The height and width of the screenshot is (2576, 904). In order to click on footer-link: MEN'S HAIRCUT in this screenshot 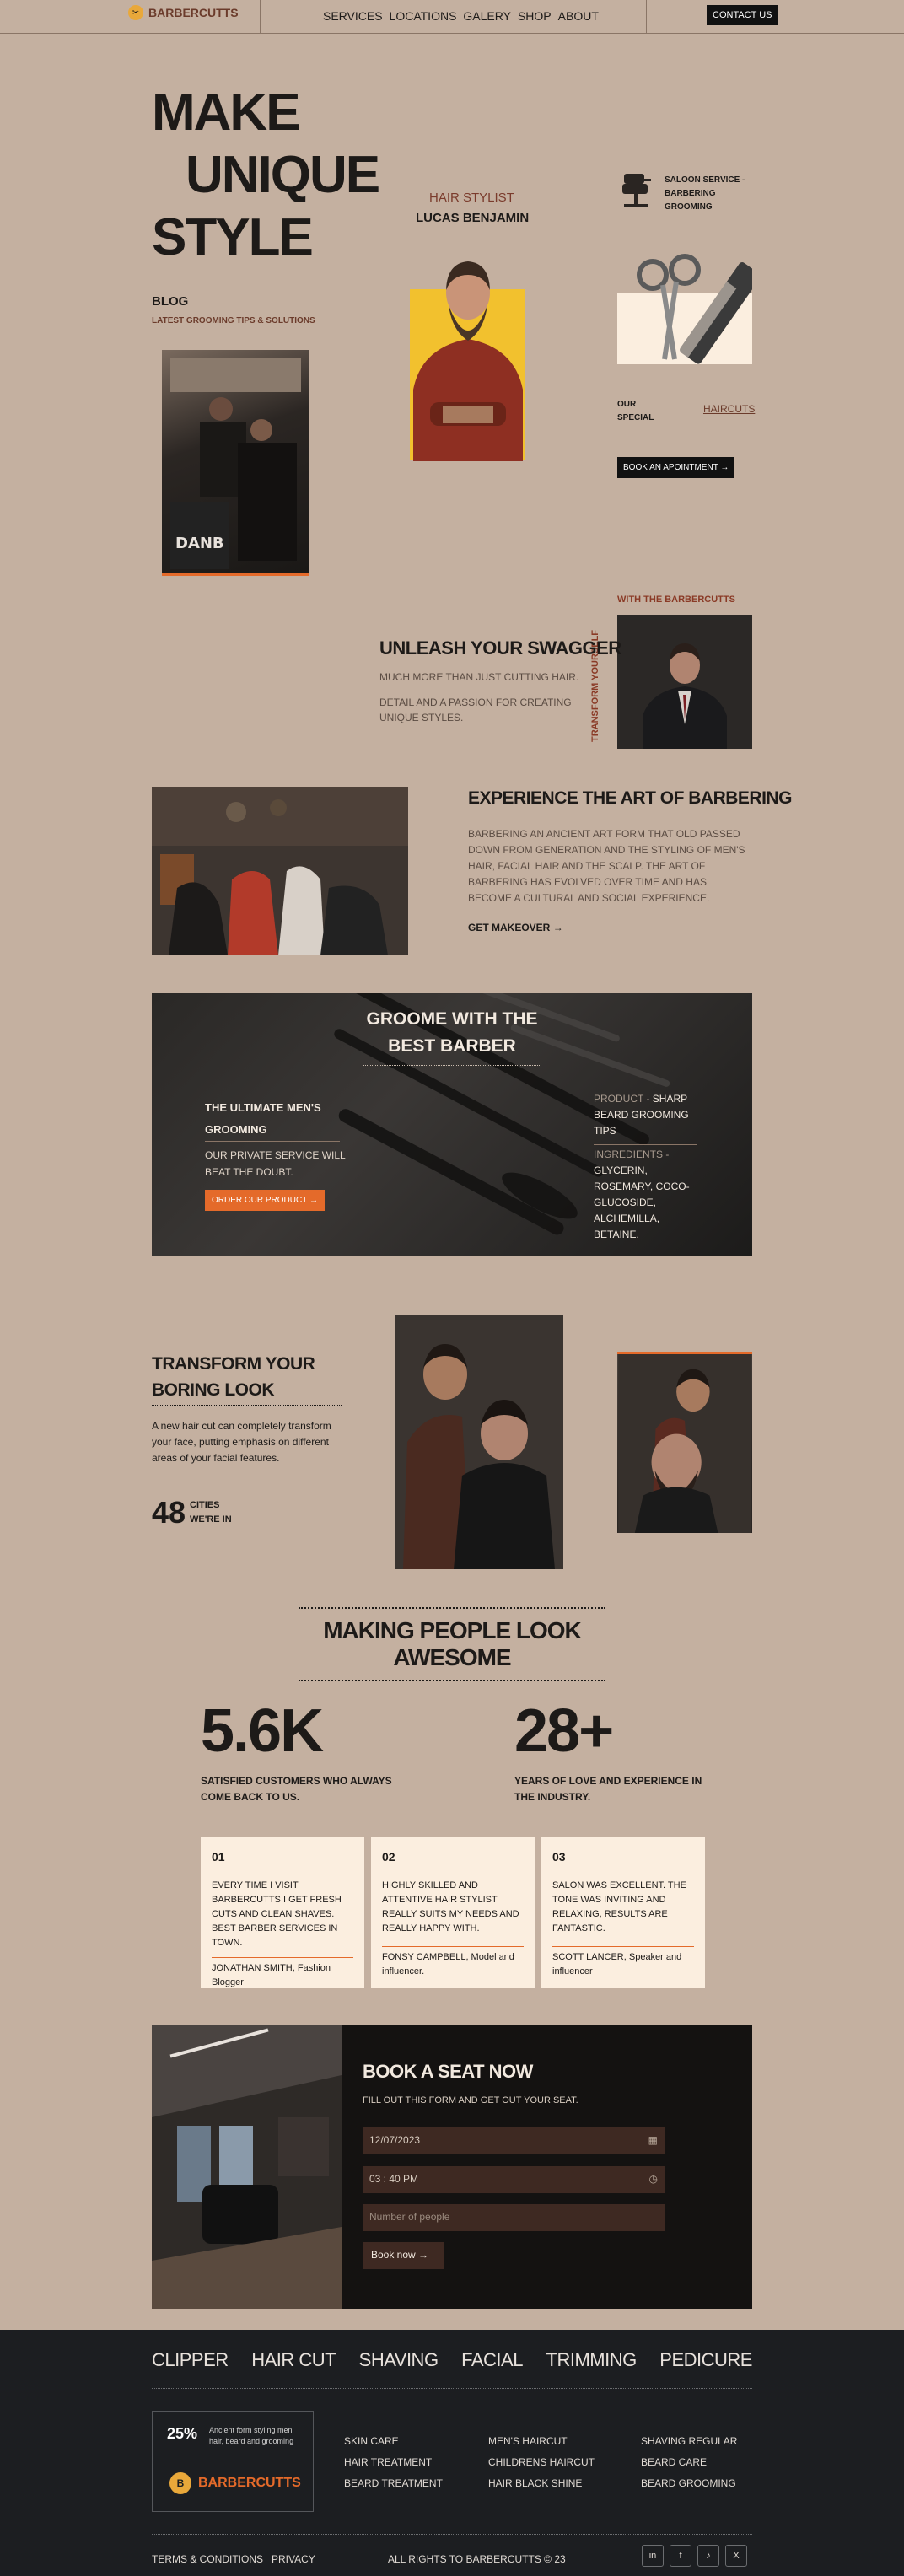, I will do `click(541, 2441)`.